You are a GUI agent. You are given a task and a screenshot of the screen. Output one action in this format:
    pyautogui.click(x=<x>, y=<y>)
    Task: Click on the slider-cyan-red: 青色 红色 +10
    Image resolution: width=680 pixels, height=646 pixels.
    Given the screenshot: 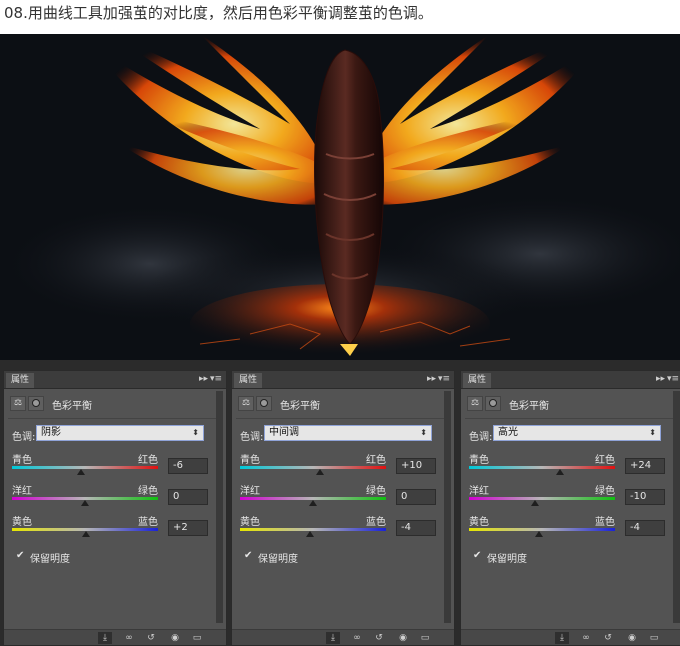 What is the action you would take?
    pyautogui.click(x=338, y=466)
    